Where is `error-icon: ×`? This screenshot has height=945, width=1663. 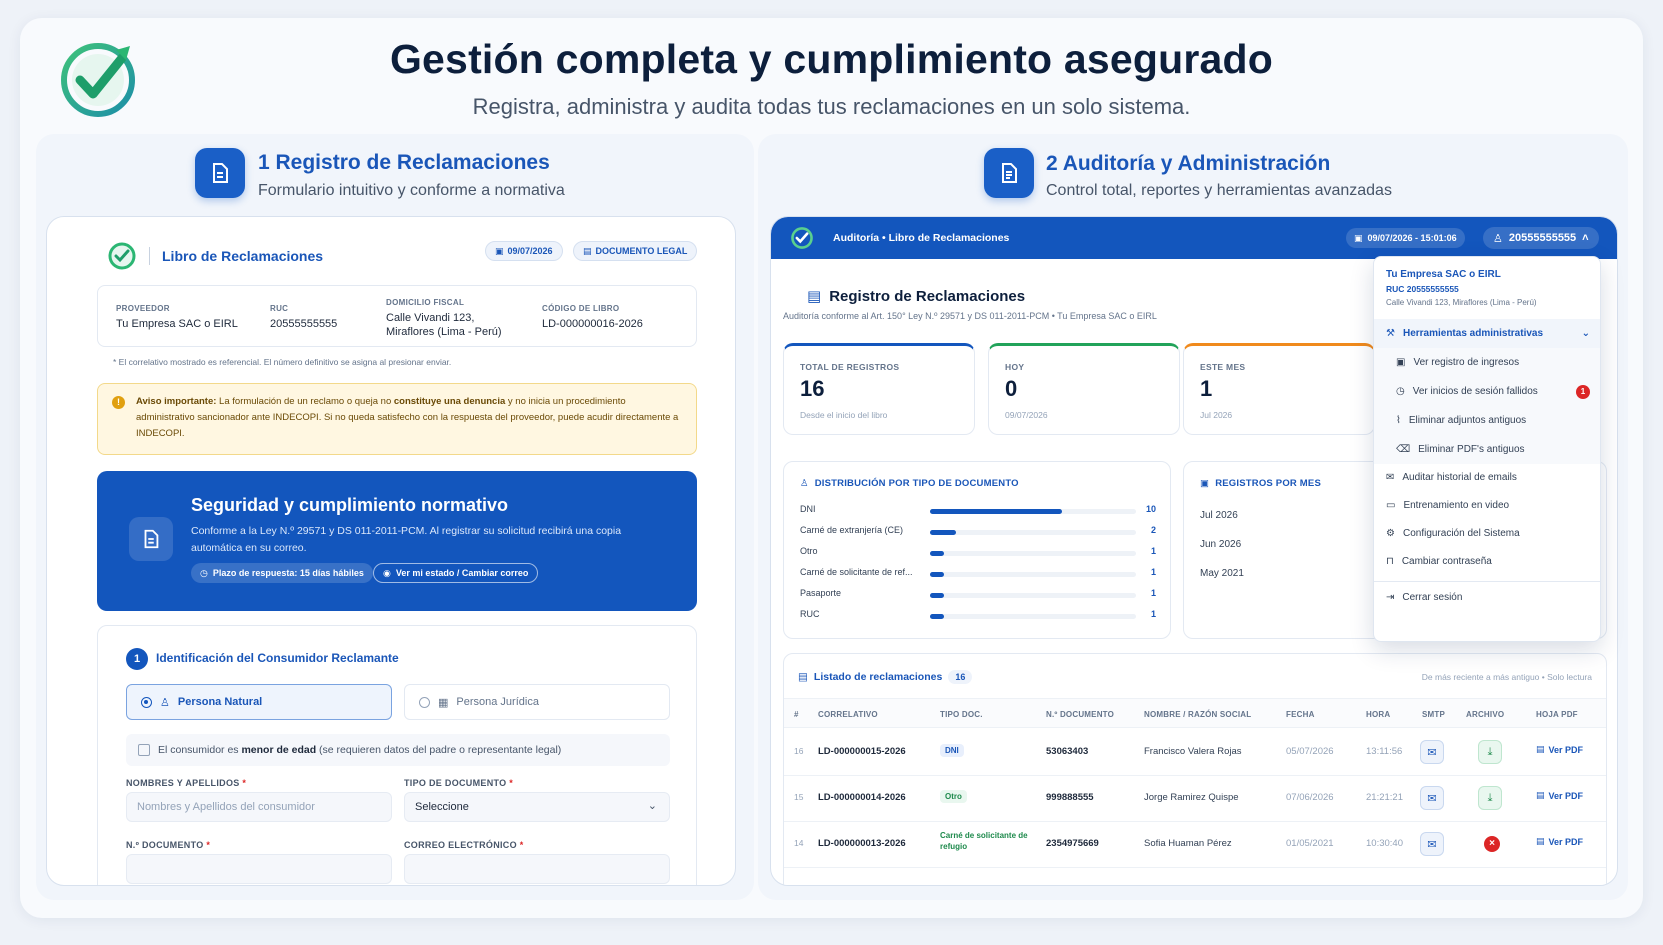 error-icon: × is located at coordinates (1492, 844).